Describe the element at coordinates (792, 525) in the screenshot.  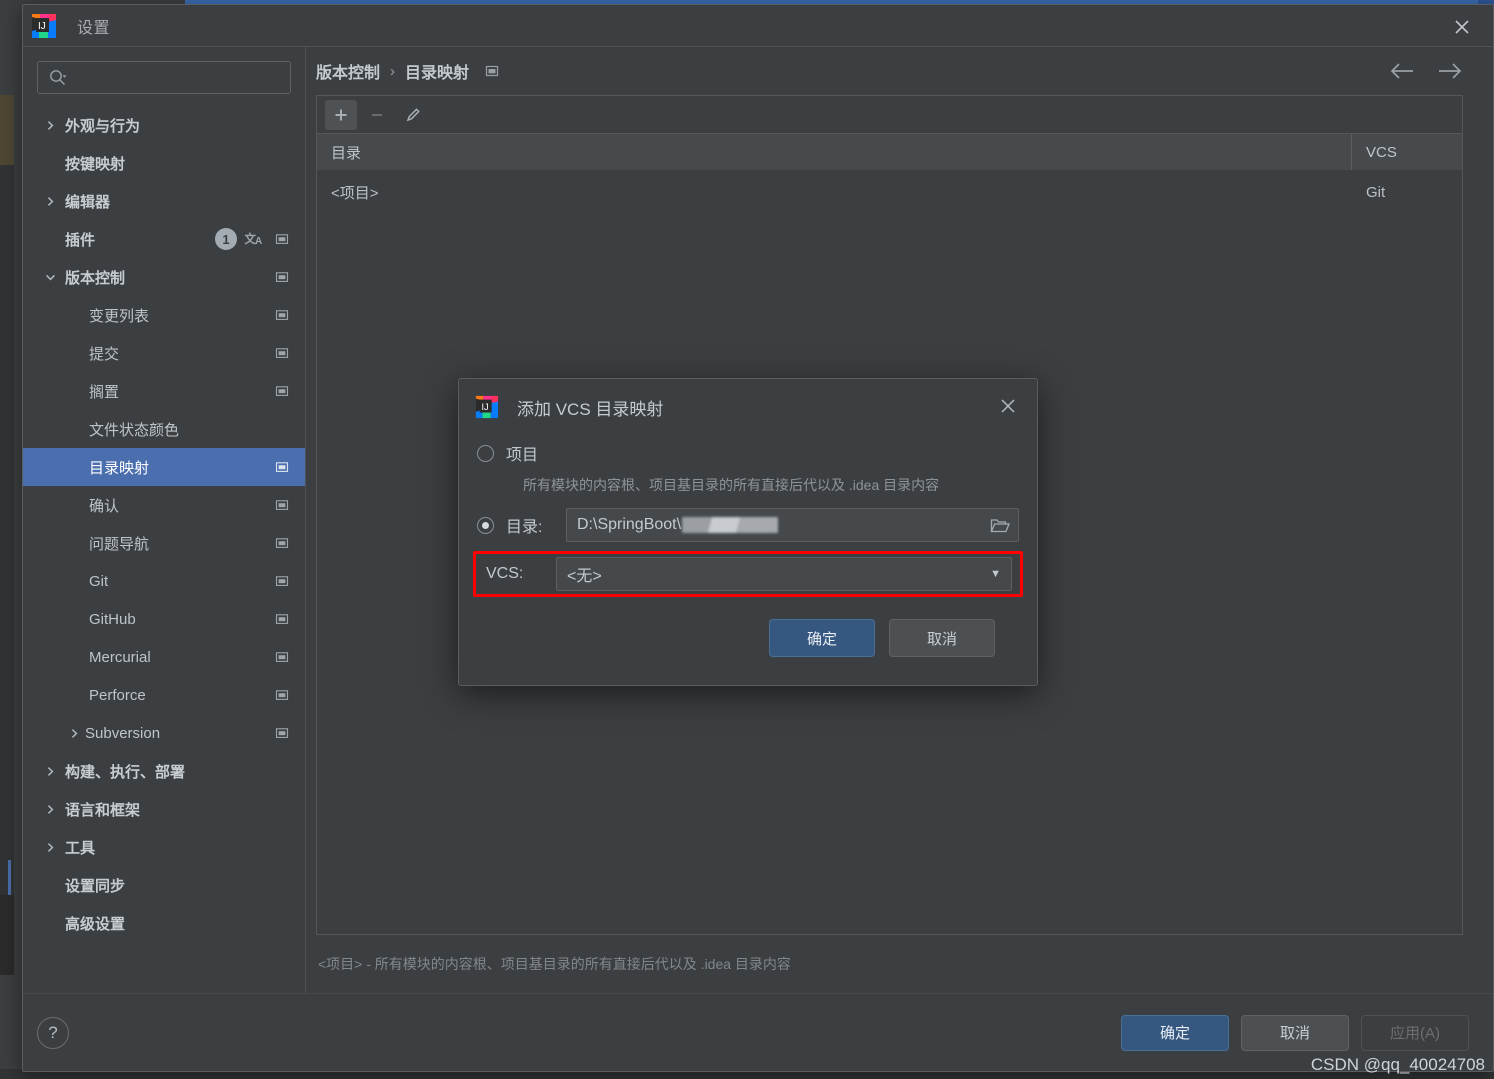
I see `directory-path-input: D:\SpringBoot\` at that location.